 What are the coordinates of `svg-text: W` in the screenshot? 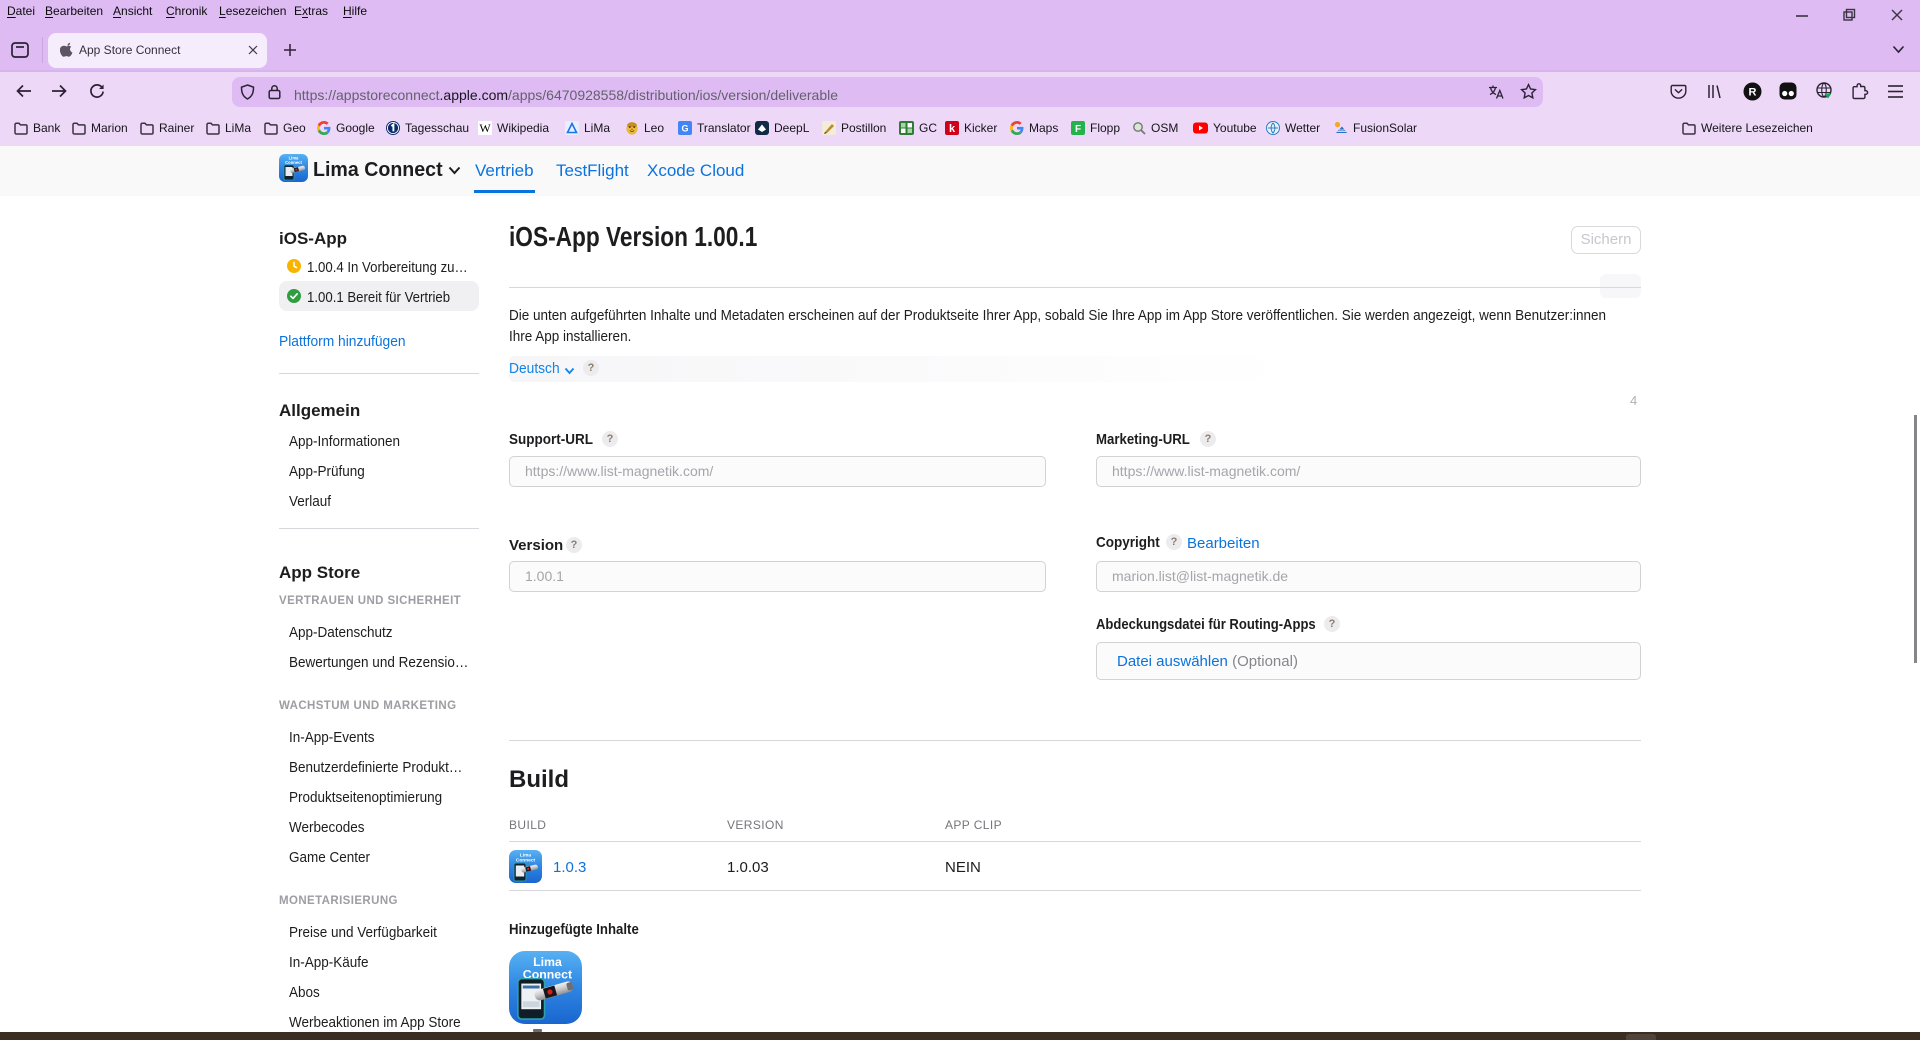 It's located at (485, 128).